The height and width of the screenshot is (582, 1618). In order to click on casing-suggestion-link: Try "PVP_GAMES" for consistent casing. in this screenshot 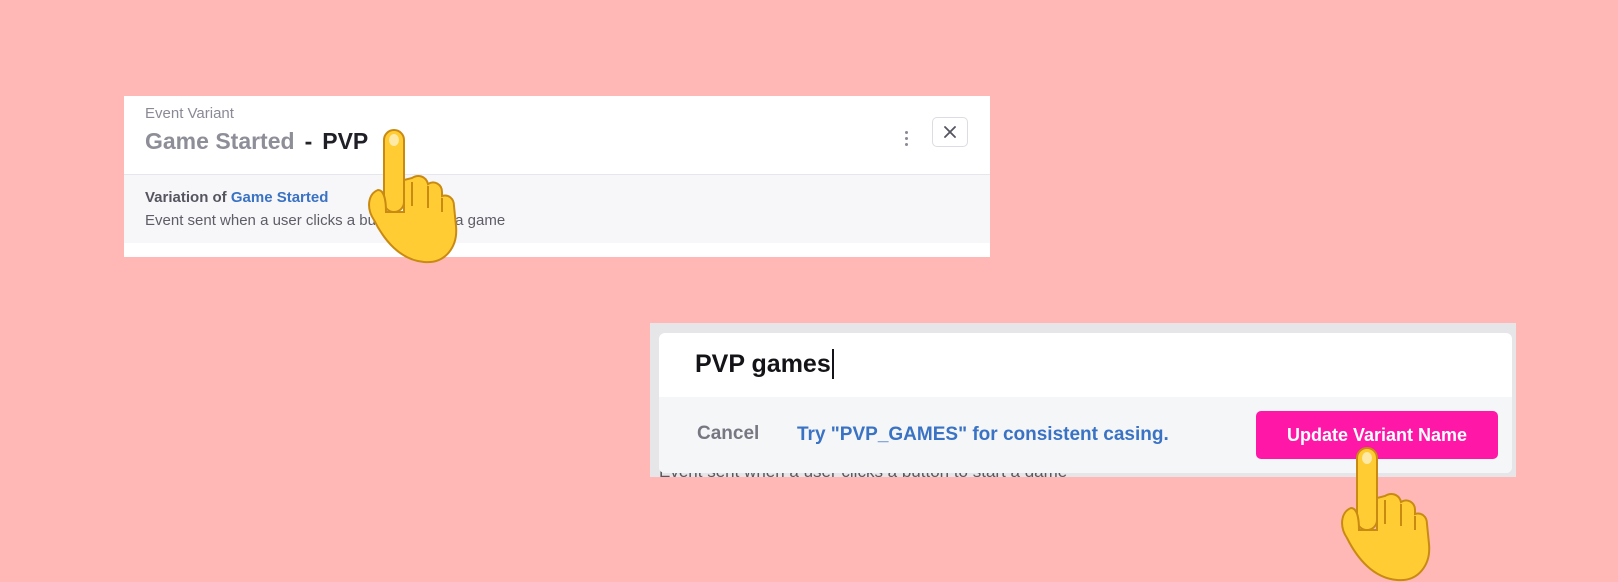, I will do `click(983, 435)`.